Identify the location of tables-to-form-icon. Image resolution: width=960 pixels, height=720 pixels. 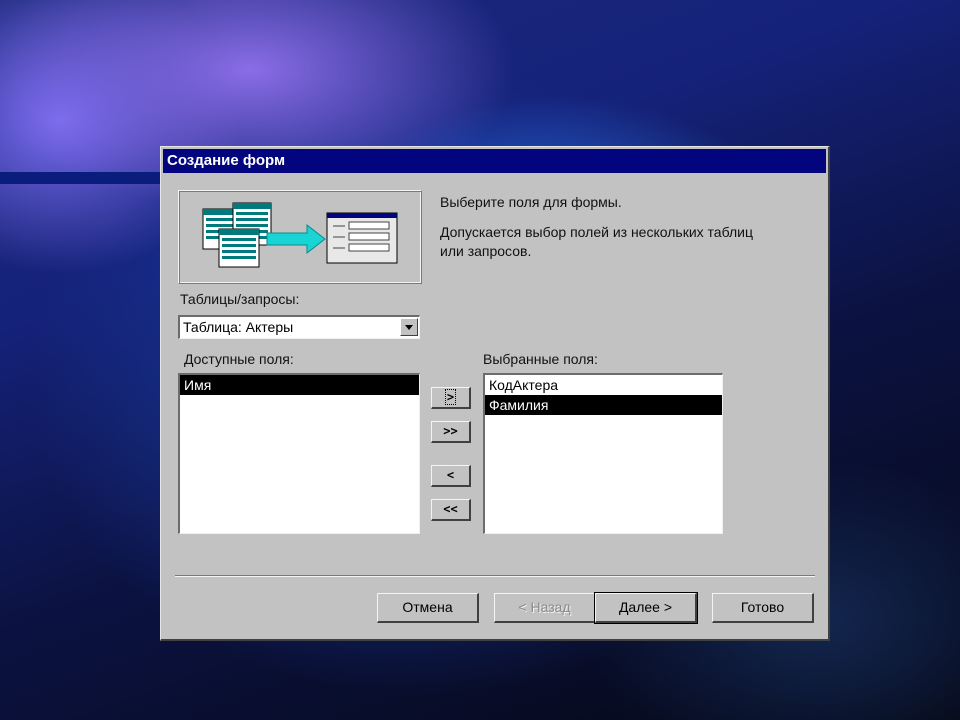
(300, 235).